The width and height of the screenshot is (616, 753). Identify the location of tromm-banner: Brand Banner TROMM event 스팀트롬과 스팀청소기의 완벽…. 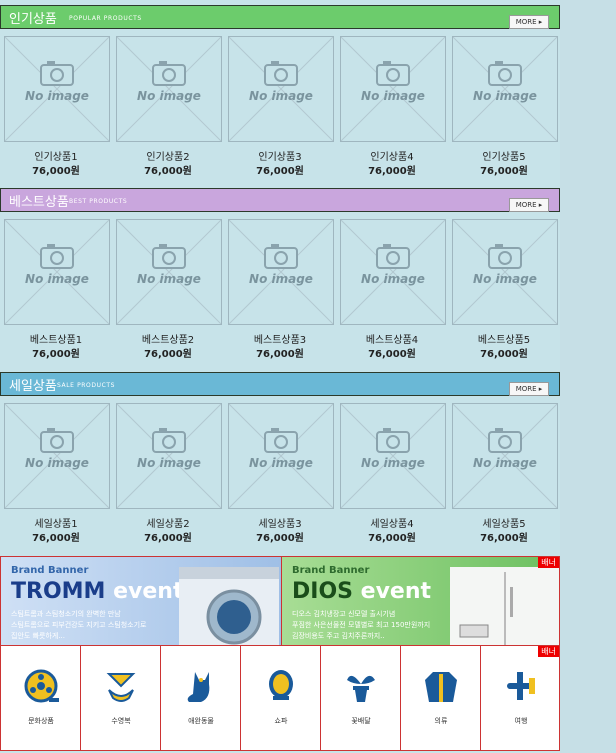
(141, 601).